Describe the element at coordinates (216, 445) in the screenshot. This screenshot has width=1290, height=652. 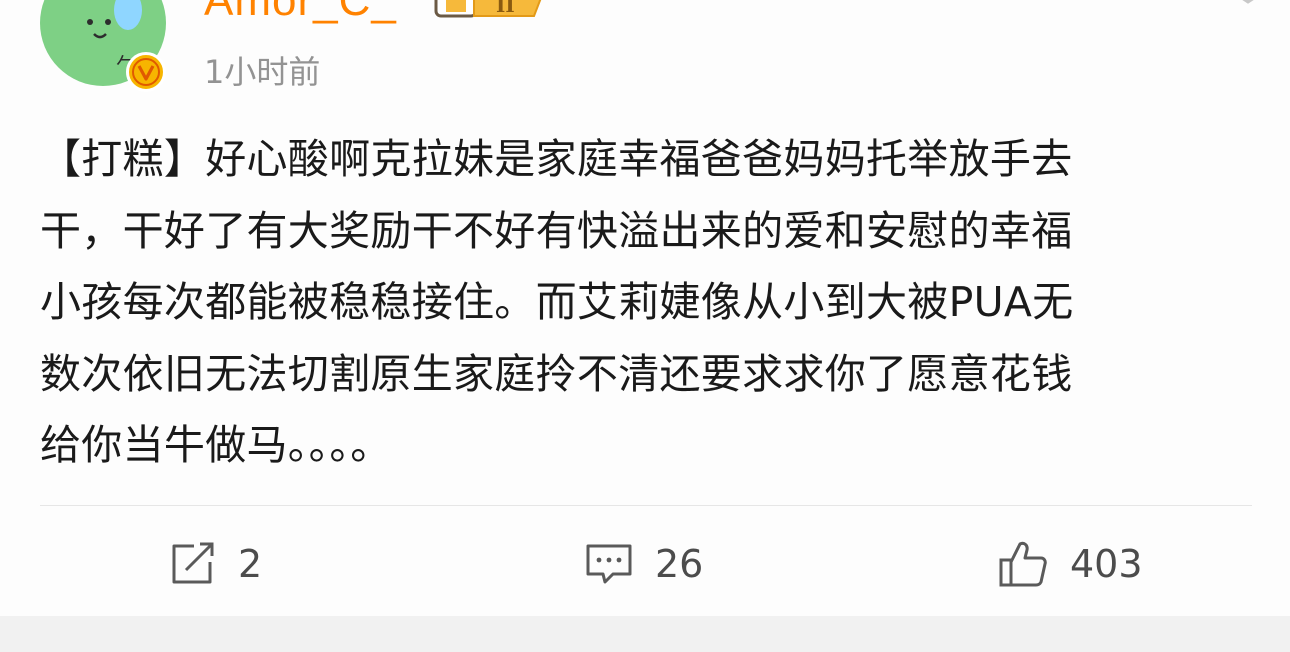
I see `post-content-line: 给你当牛做马。。。。` at that location.